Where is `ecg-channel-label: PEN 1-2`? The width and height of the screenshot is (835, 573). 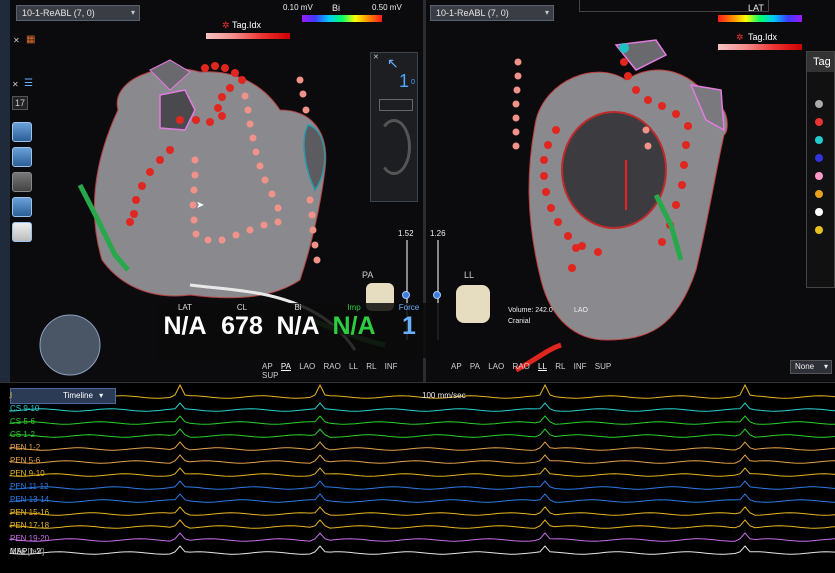
ecg-channel-label: PEN 1-2 is located at coordinates (25, 447).